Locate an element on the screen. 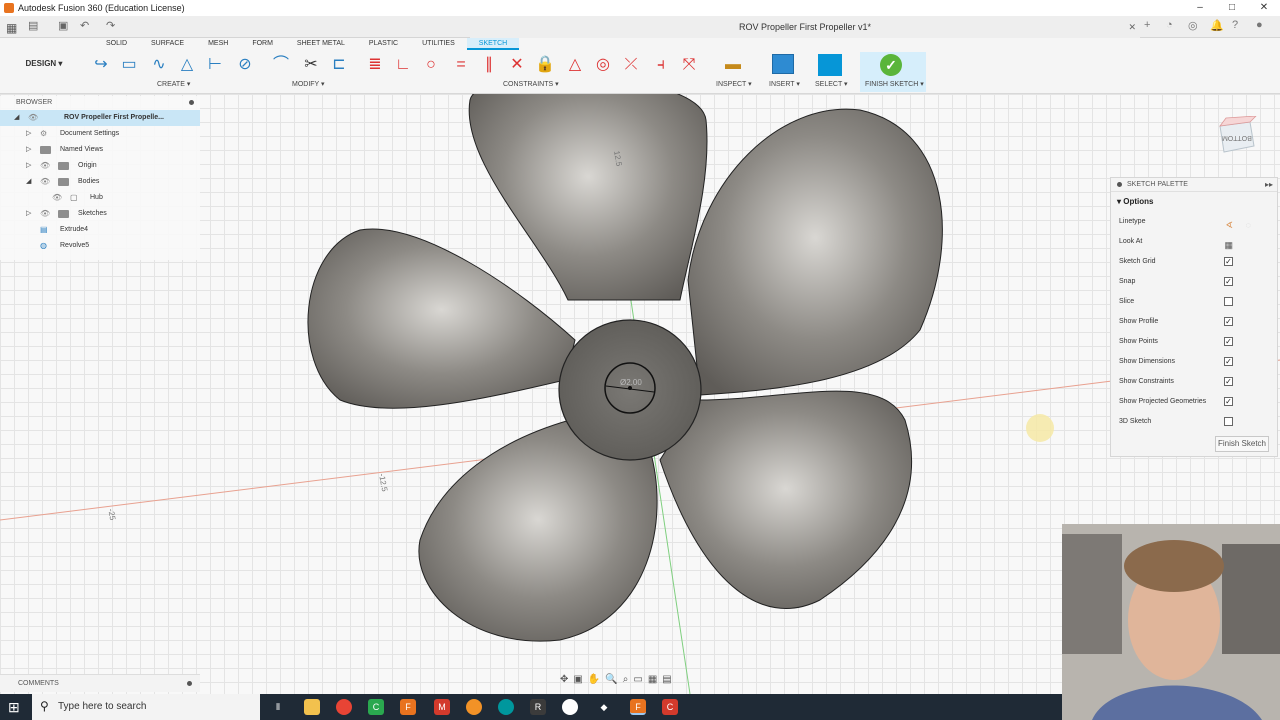  chrome-icon is located at coordinates (344, 707).